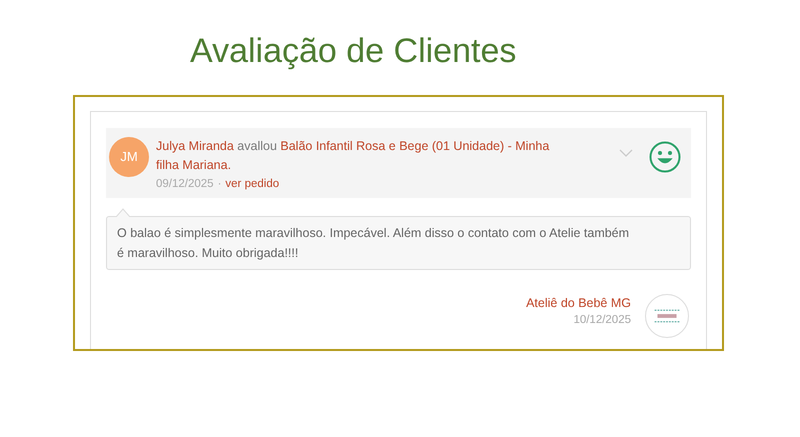 This screenshot has height=437, width=800. What do you see at coordinates (123, 212) in the screenshot?
I see `bubble-pointer` at bounding box center [123, 212].